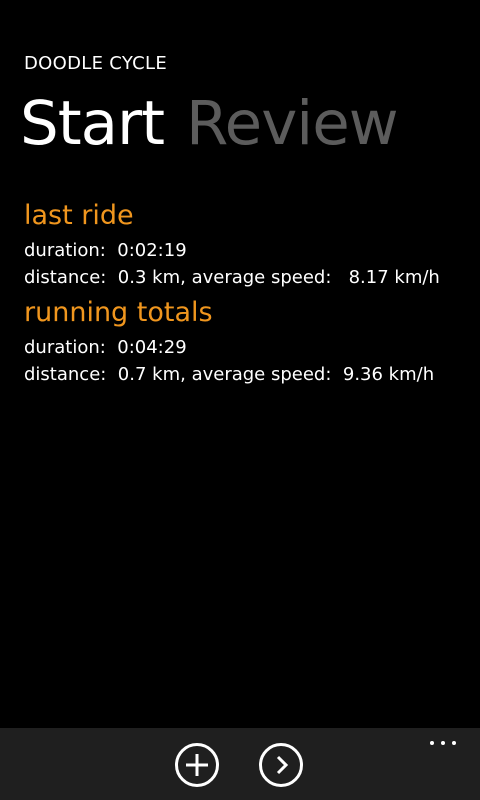  I want to click on chevron-right-icon, so click(282, 765).